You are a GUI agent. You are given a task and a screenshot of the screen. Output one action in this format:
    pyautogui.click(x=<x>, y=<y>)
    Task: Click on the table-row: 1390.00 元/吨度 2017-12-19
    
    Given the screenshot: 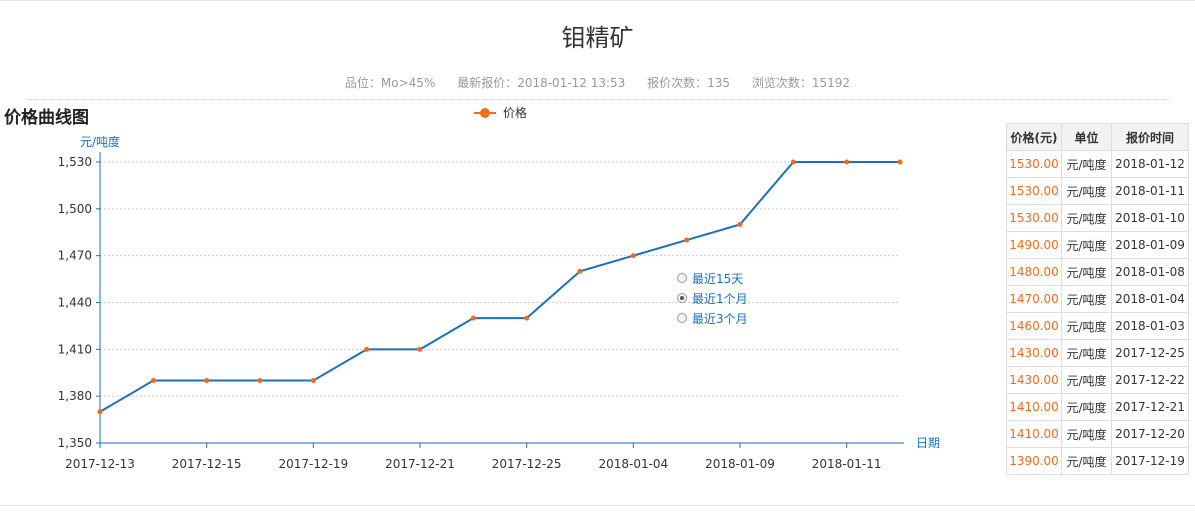 What is the action you would take?
    pyautogui.click(x=1097, y=461)
    